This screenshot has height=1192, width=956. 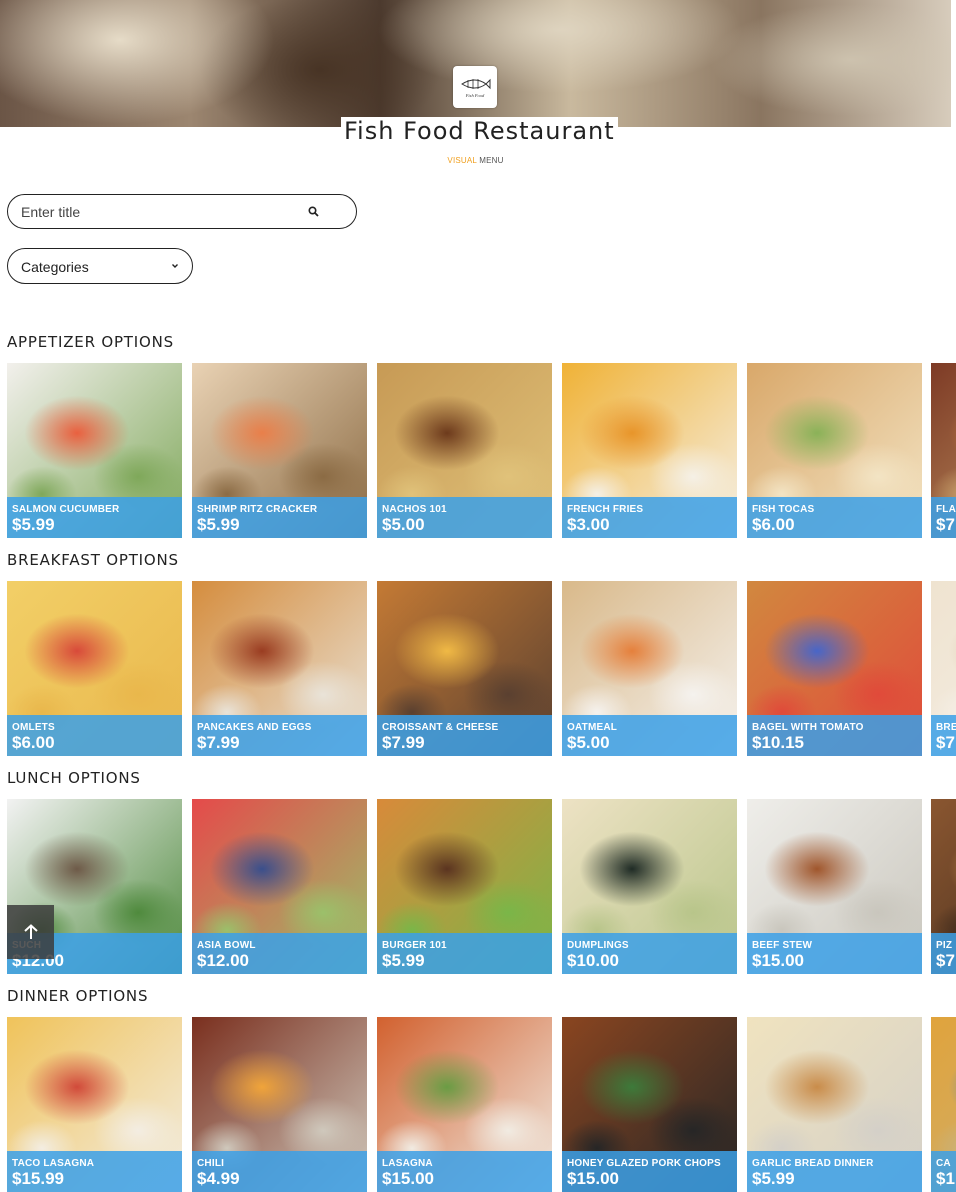 I want to click on item-name: TACO LASAGNA, so click(x=53, y=1163).